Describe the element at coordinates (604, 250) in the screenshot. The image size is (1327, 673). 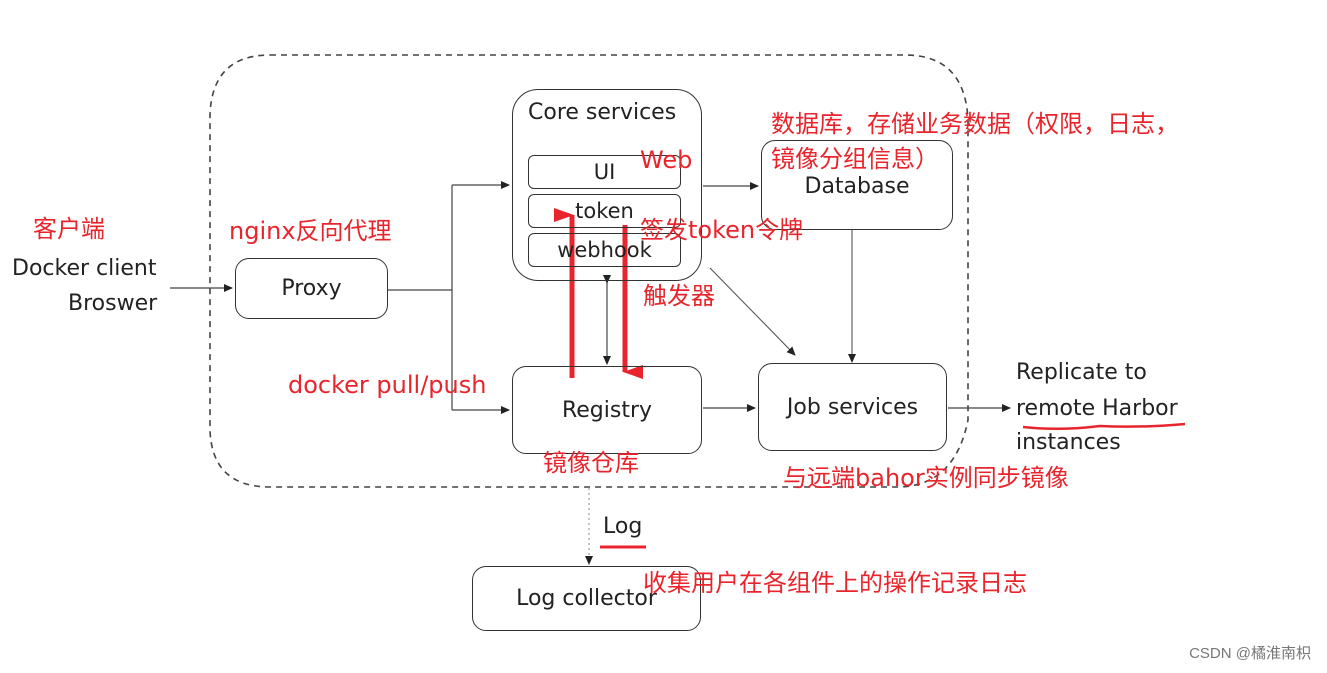
I see `webhook-label: webhook` at that location.